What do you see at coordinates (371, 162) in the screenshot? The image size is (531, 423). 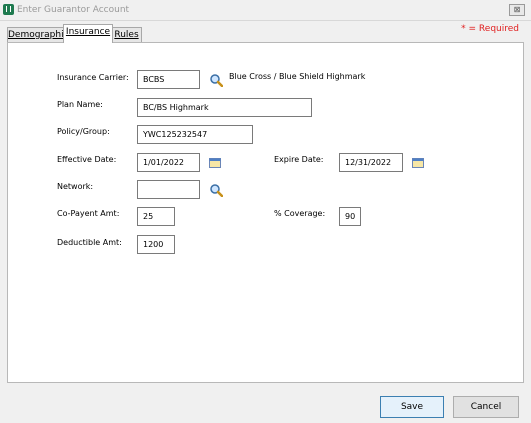 I see `expire-date-input: 12/31/2022` at bounding box center [371, 162].